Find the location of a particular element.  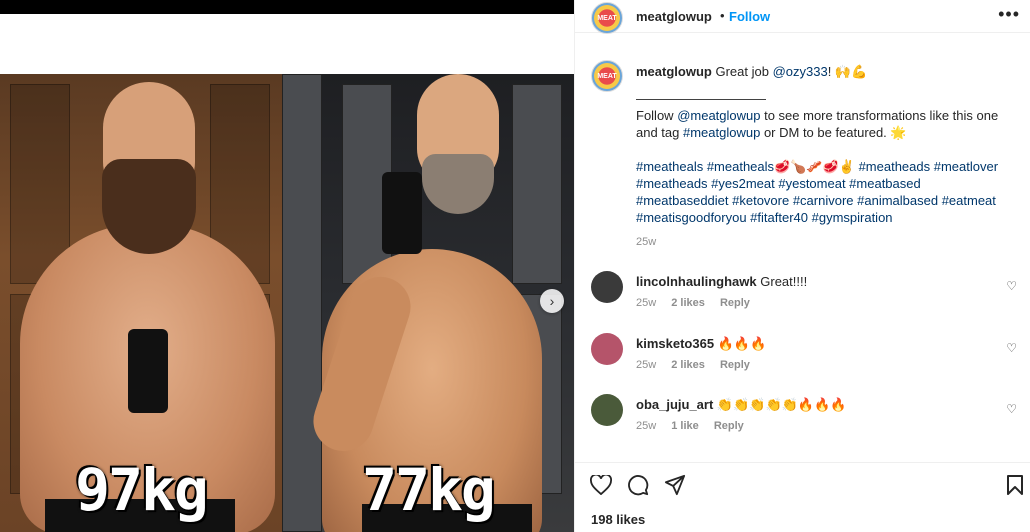

follow-mention-link: @meatglowup is located at coordinates (718, 115).